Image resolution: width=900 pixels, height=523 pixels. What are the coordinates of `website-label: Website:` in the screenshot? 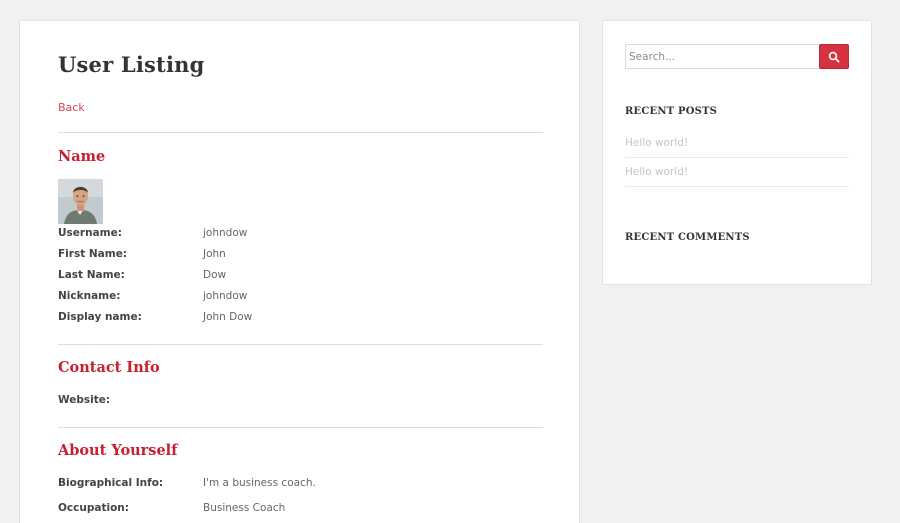 It's located at (84, 400).